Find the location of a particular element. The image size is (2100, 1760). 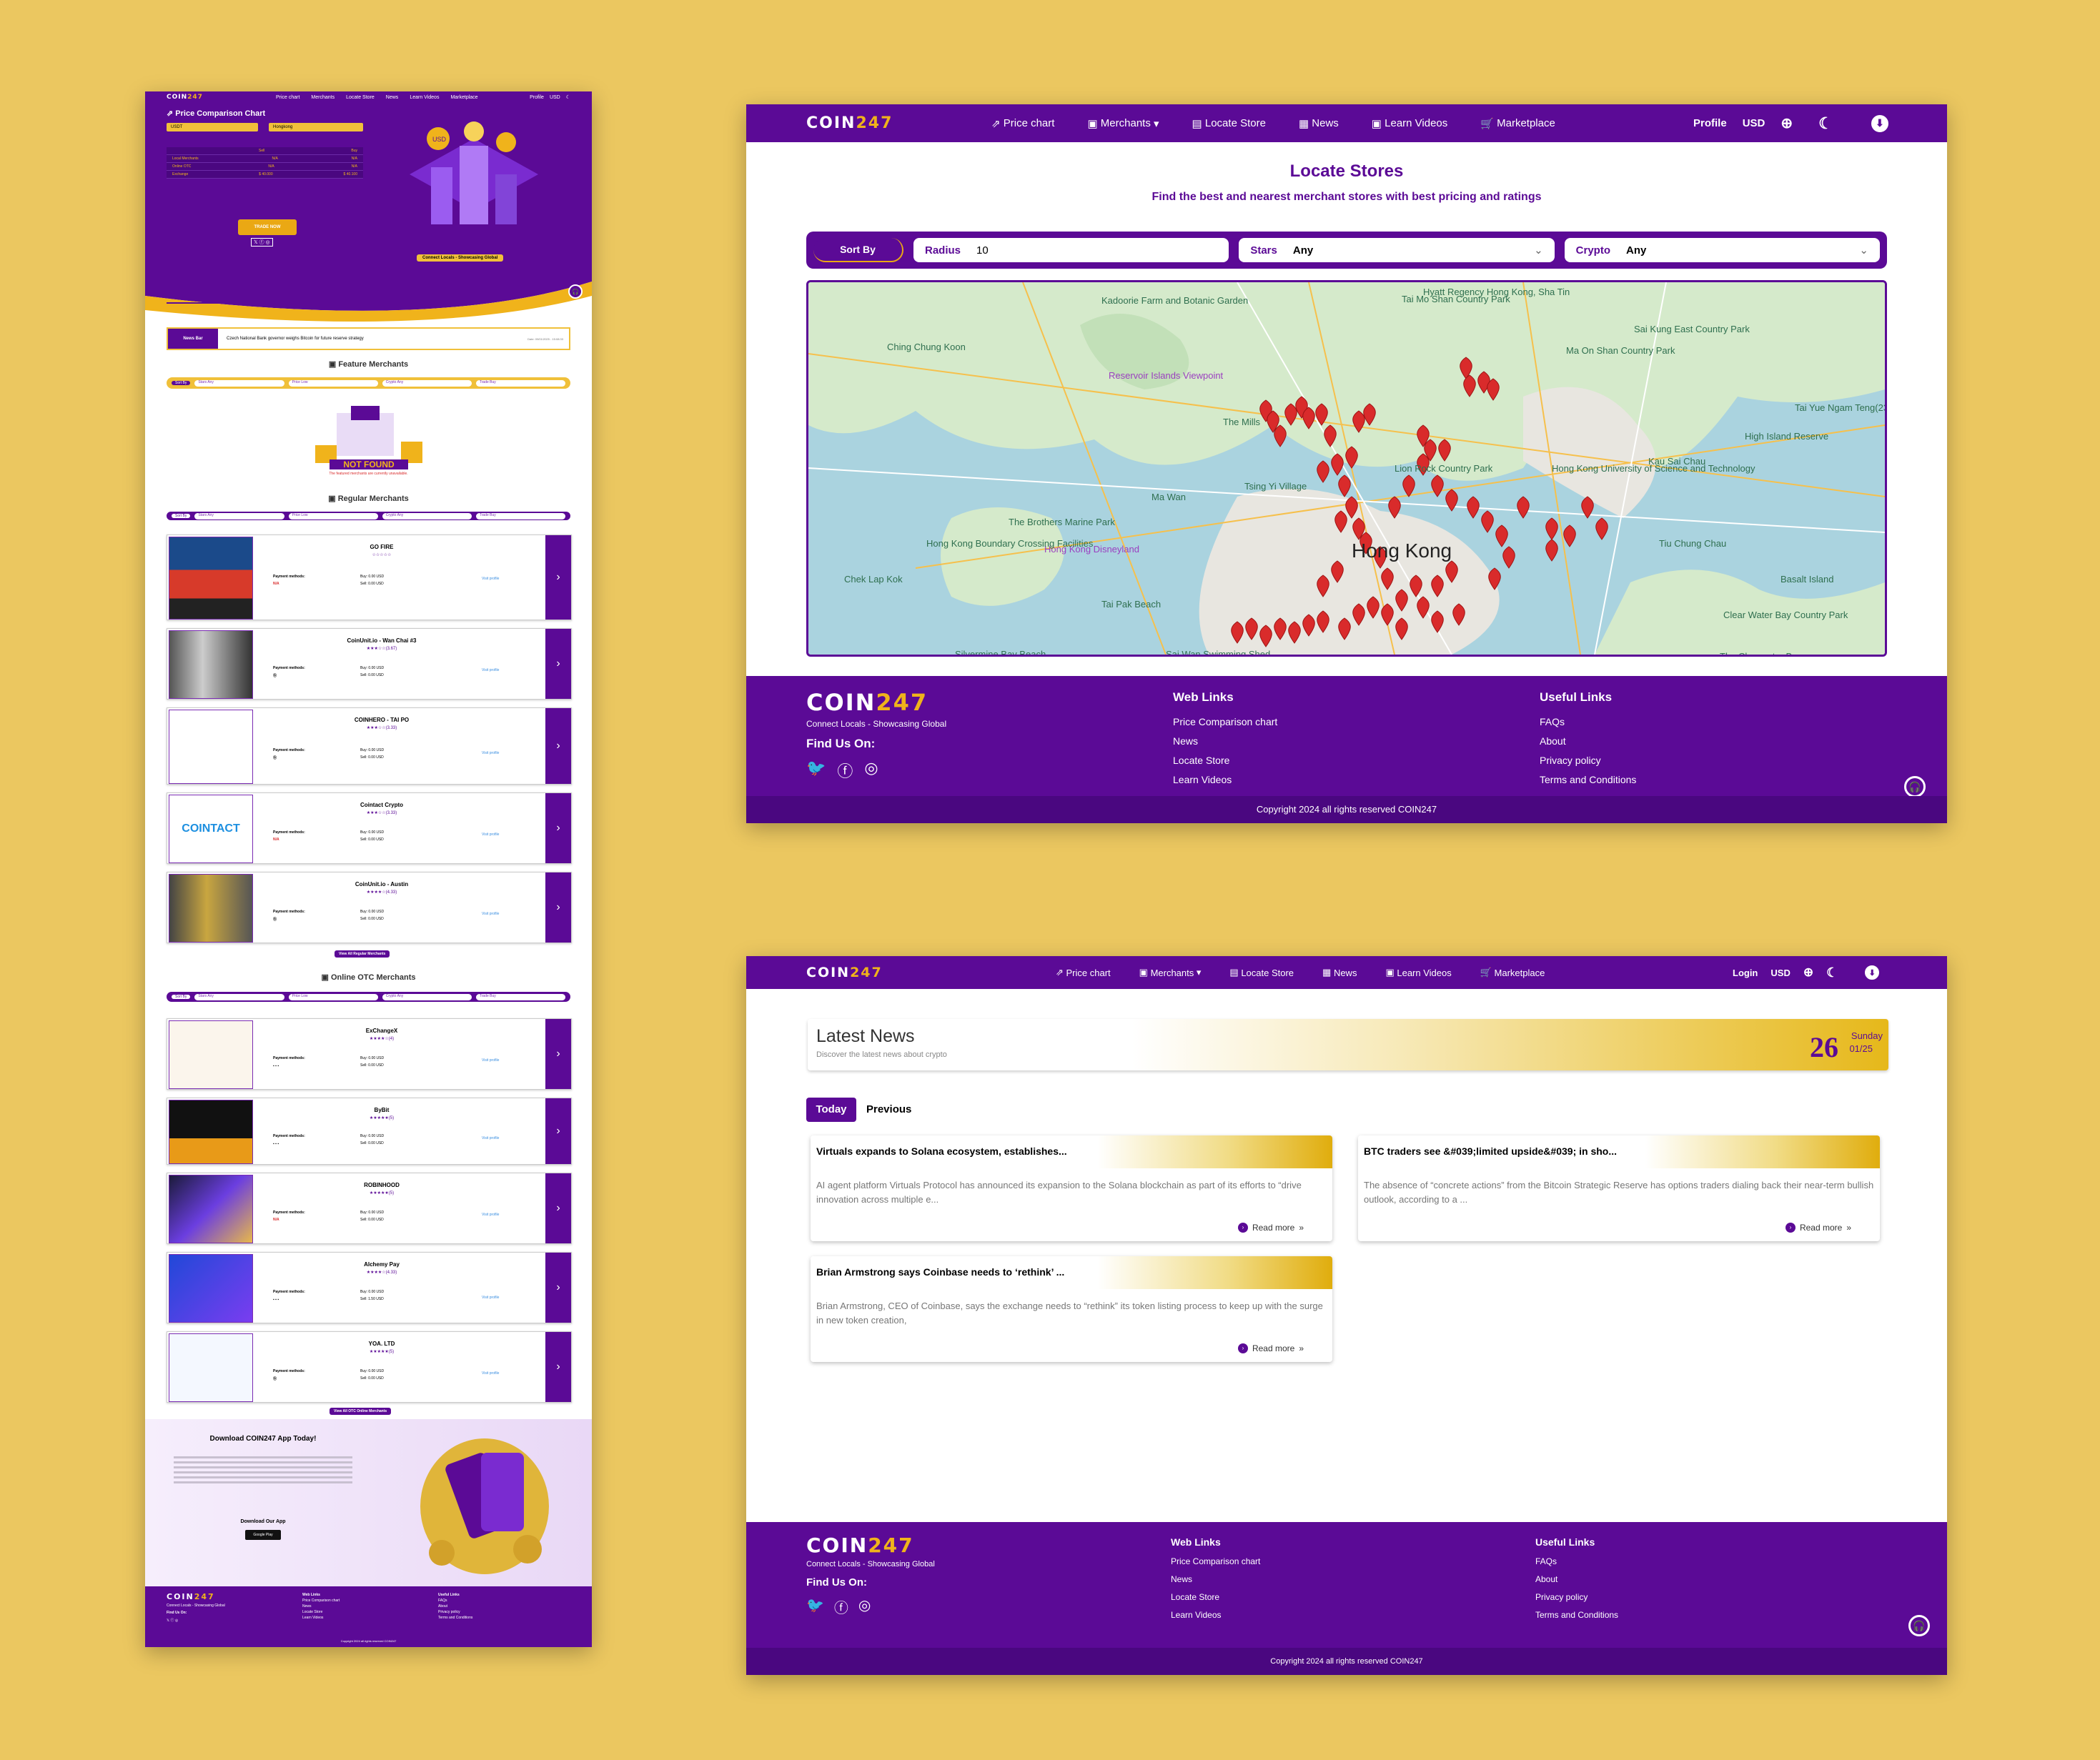

radius-field: Radius 10 is located at coordinates (1071, 250).